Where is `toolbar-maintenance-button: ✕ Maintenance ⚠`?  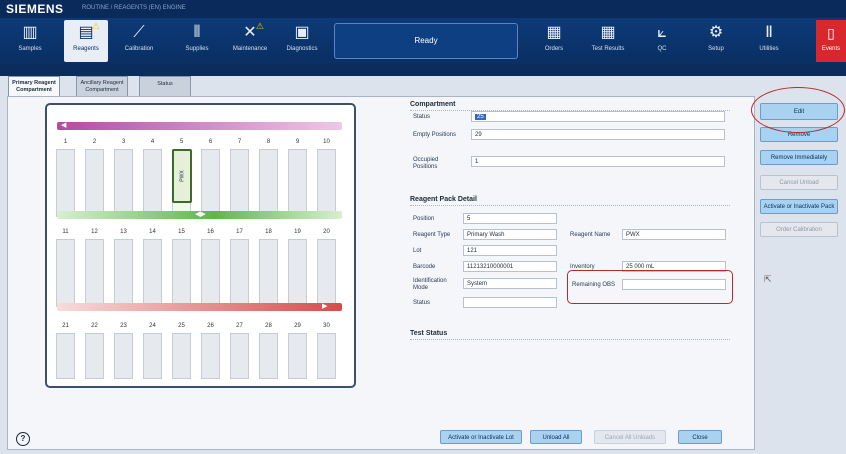
toolbar-maintenance-button: ✕ Maintenance ⚠ is located at coordinates (250, 41).